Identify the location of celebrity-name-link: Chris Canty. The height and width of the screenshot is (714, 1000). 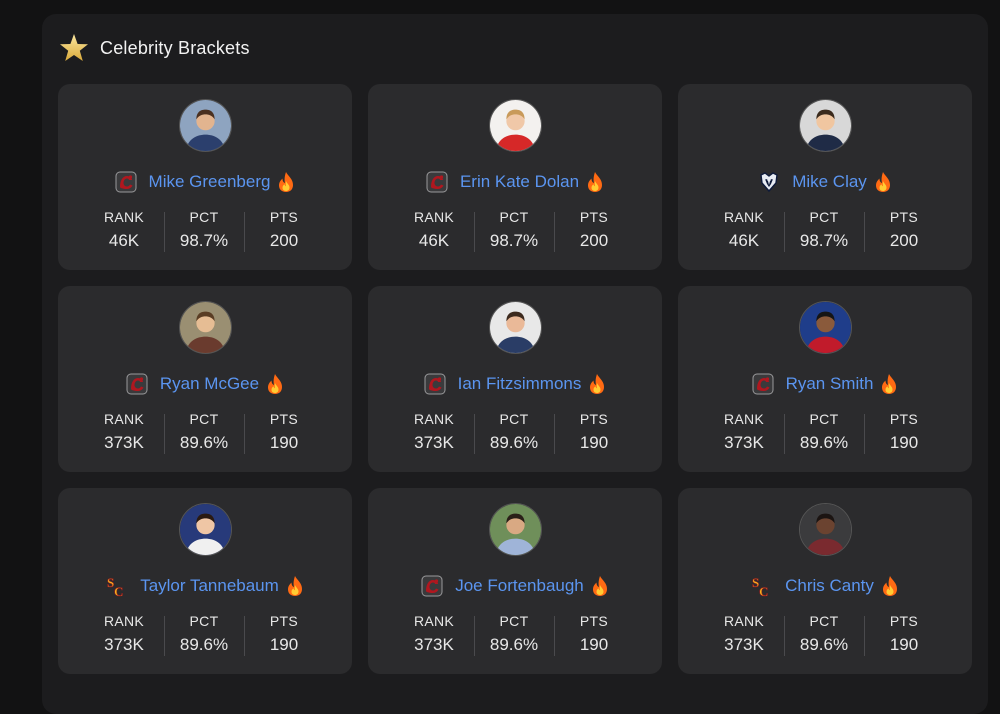
(829, 586).